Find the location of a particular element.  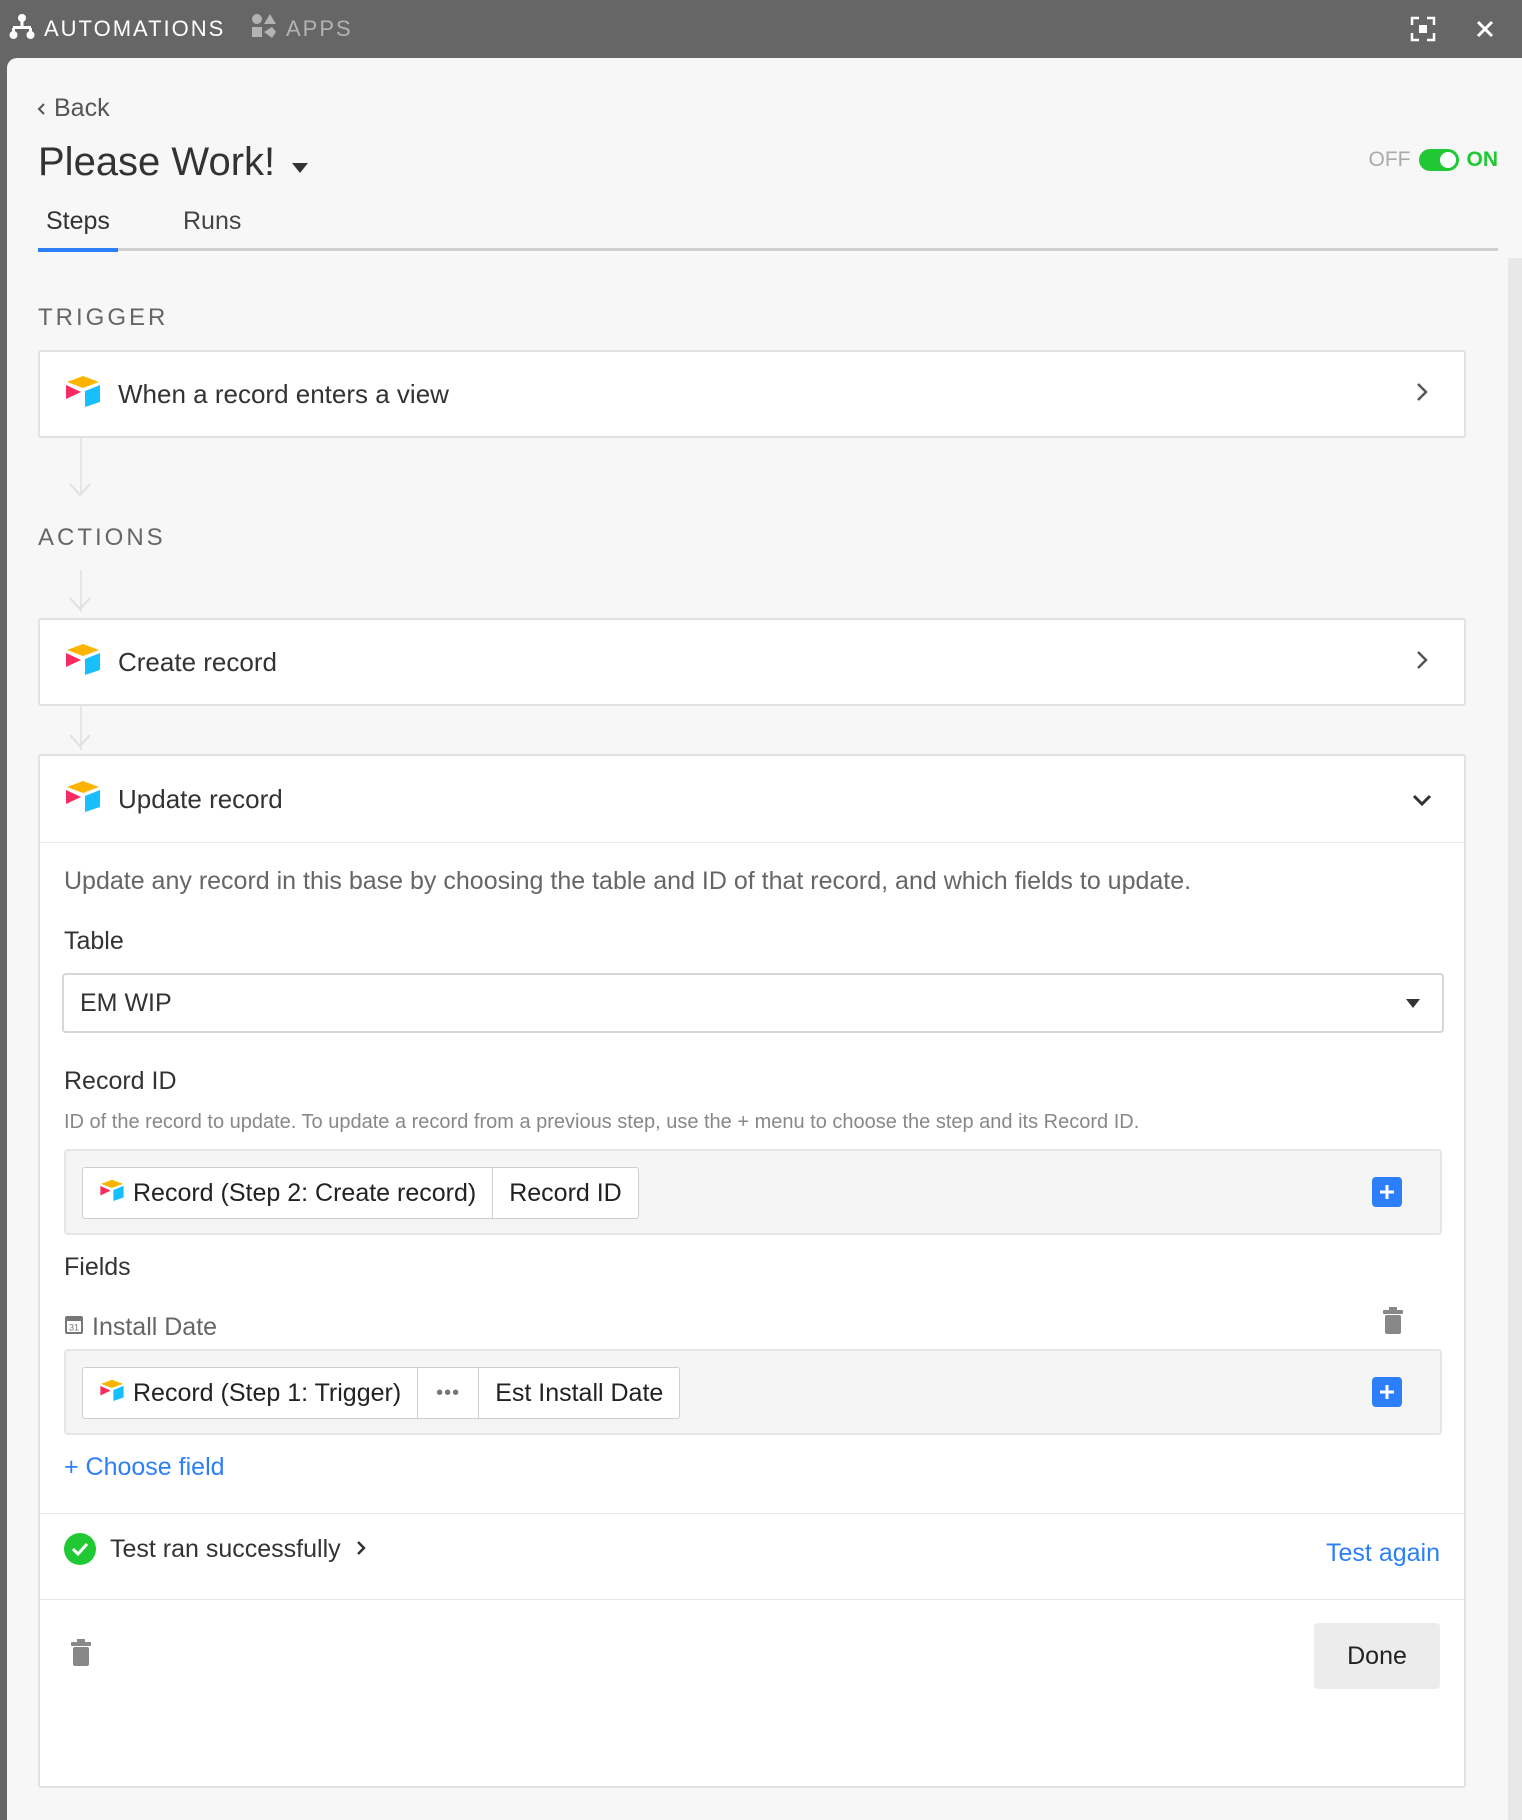

more-options-token: ••• is located at coordinates (449, 1393).